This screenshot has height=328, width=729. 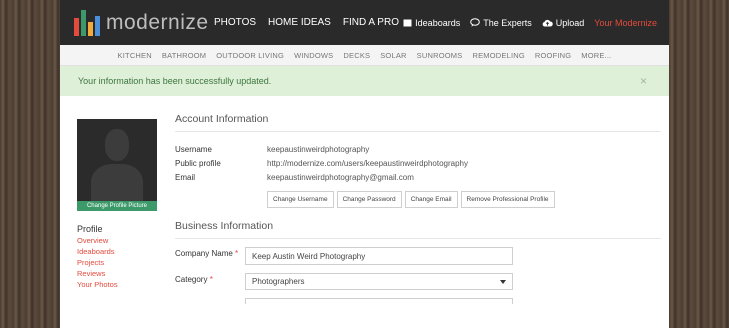 What do you see at coordinates (30, 164) in the screenshot?
I see `wood-background-left` at bounding box center [30, 164].